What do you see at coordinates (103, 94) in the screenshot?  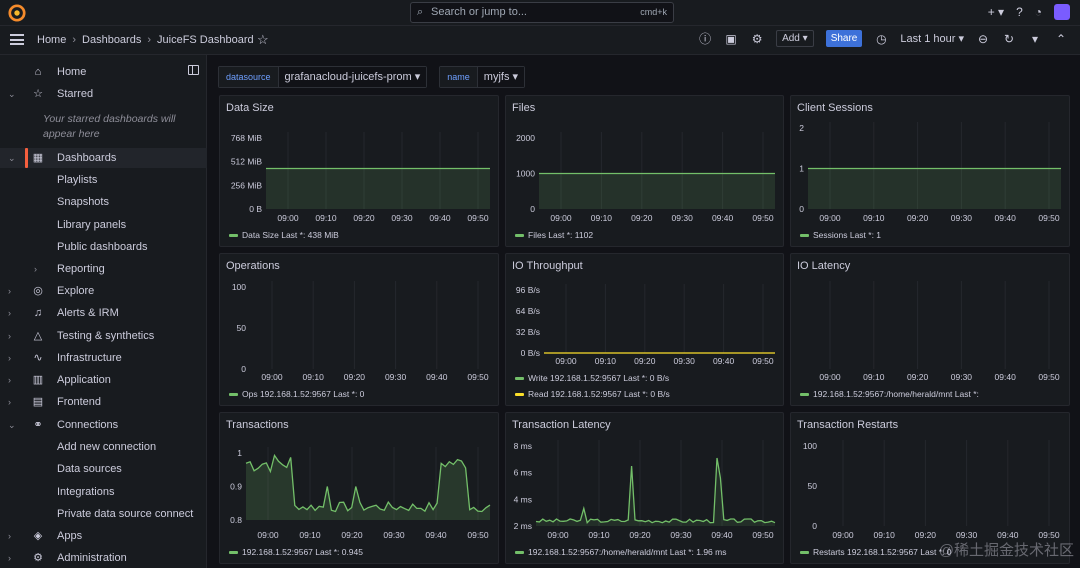 I see `sidebar-item-starred: ⌄ ☆ Starred` at bounding box center [103, 94].